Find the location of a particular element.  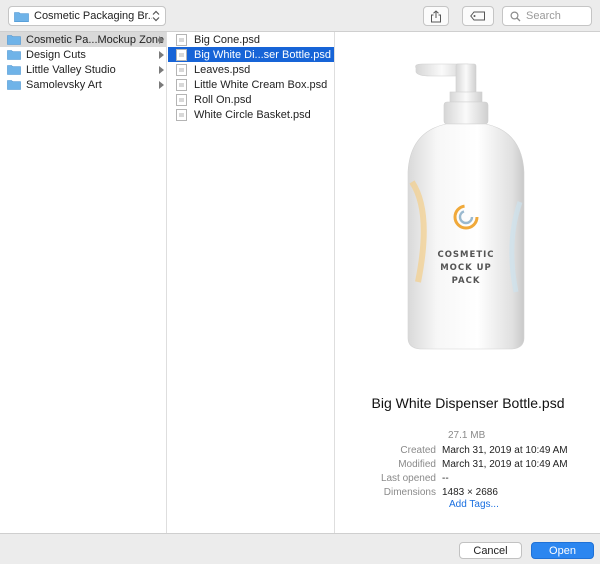

bottle-label-line-2: MOCK UP is located at coordinates (466, 268).